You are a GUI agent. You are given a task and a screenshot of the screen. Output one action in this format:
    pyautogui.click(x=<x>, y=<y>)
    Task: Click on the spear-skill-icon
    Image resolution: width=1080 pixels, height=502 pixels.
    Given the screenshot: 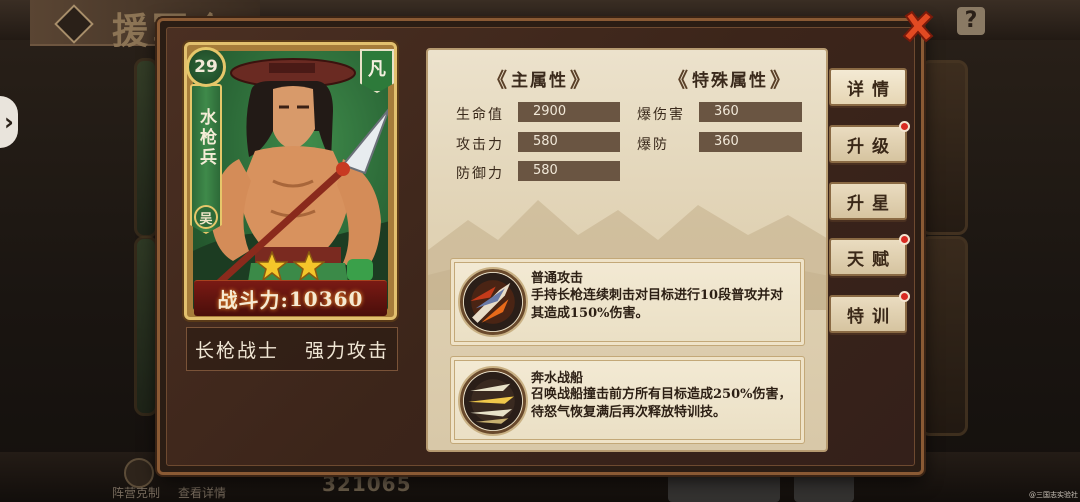 What is the action you would take?
    pyautogui.click(x=493, y=302)
    